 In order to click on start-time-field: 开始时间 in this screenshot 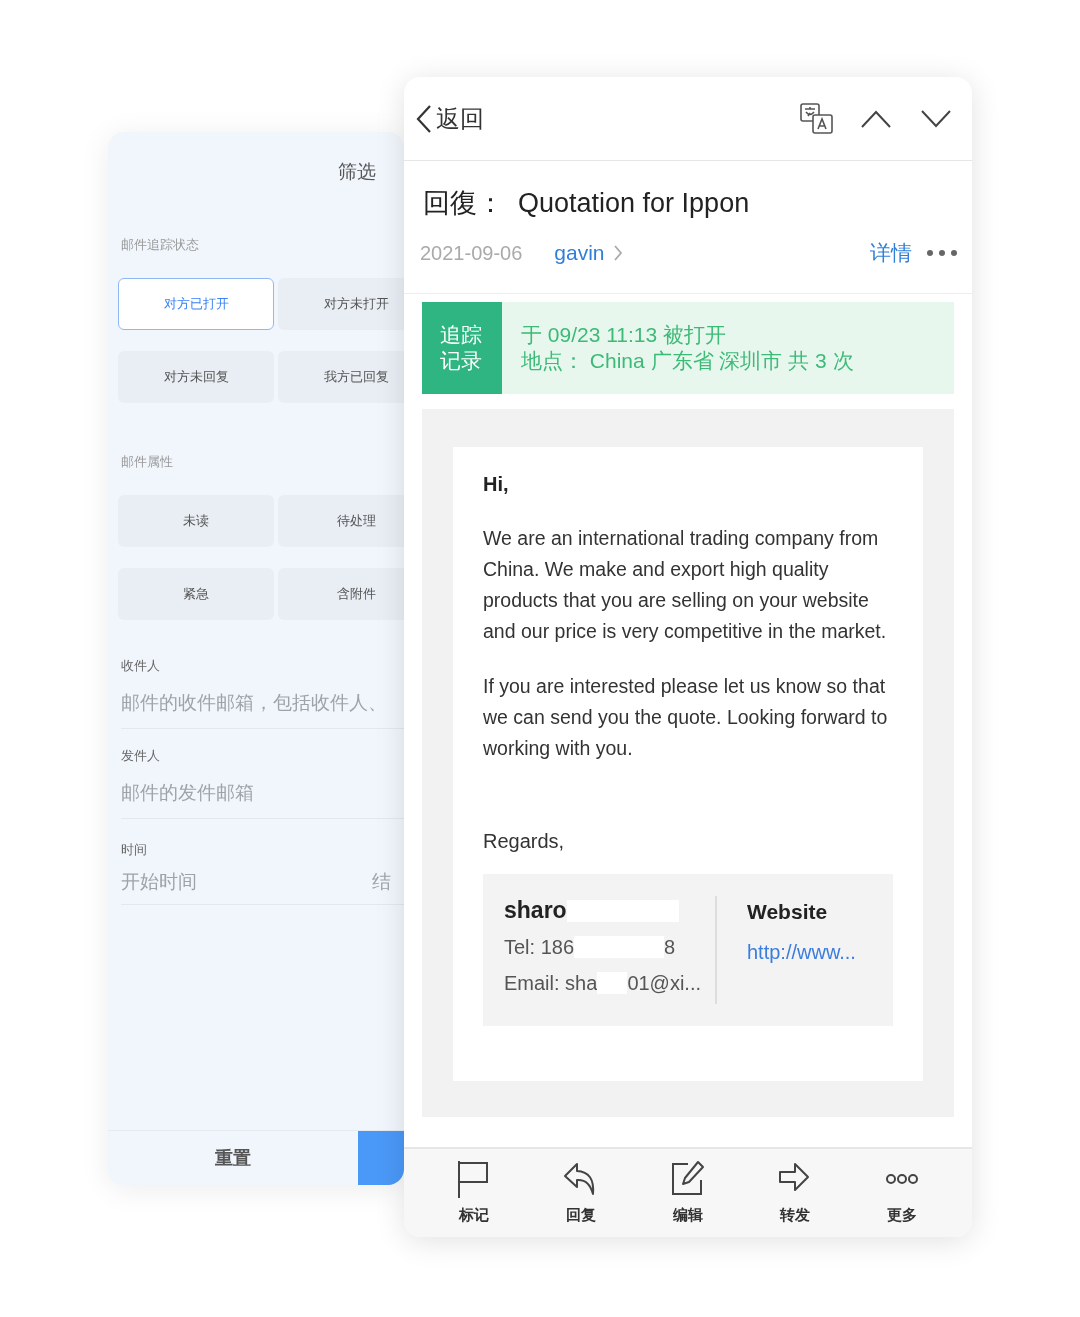, I will do `click(246, 882)`.